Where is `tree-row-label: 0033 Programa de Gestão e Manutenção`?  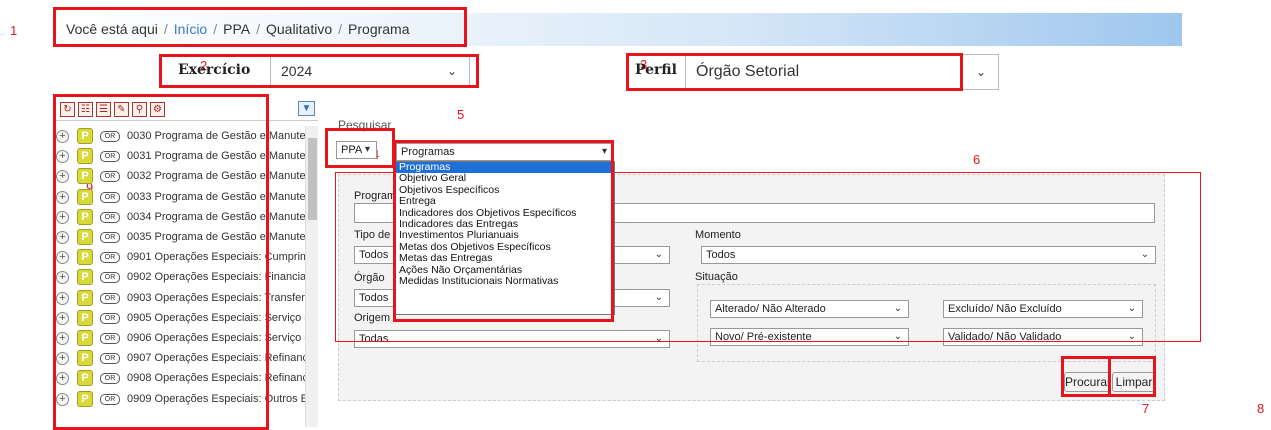 tree-row-label: 0033 Programa de Gestão e Manutenção is located at coordinates (222, 197).